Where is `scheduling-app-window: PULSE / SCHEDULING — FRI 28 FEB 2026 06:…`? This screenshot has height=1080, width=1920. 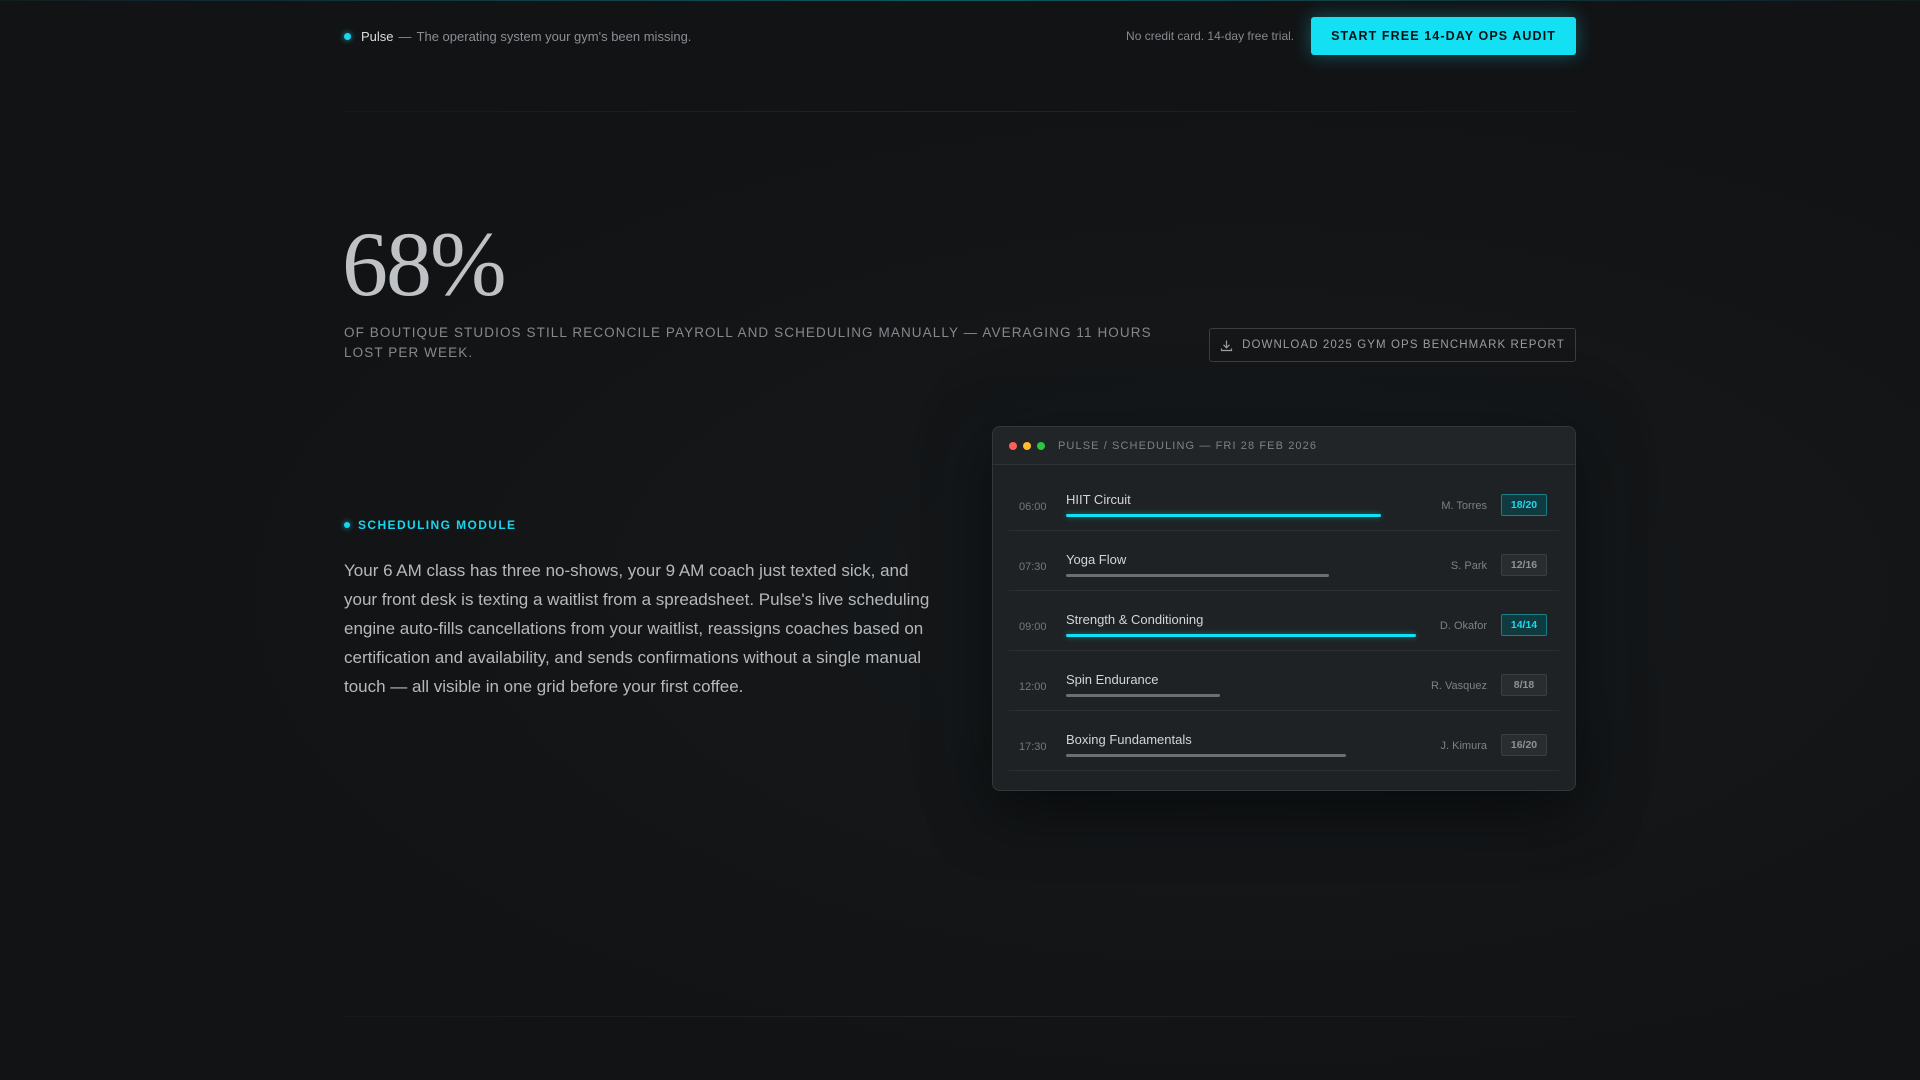
scheduling-app-window: PULSE / SCHEDULING — FRI 28 FEB 2026 06:… is located at coordinates (1284, 608).